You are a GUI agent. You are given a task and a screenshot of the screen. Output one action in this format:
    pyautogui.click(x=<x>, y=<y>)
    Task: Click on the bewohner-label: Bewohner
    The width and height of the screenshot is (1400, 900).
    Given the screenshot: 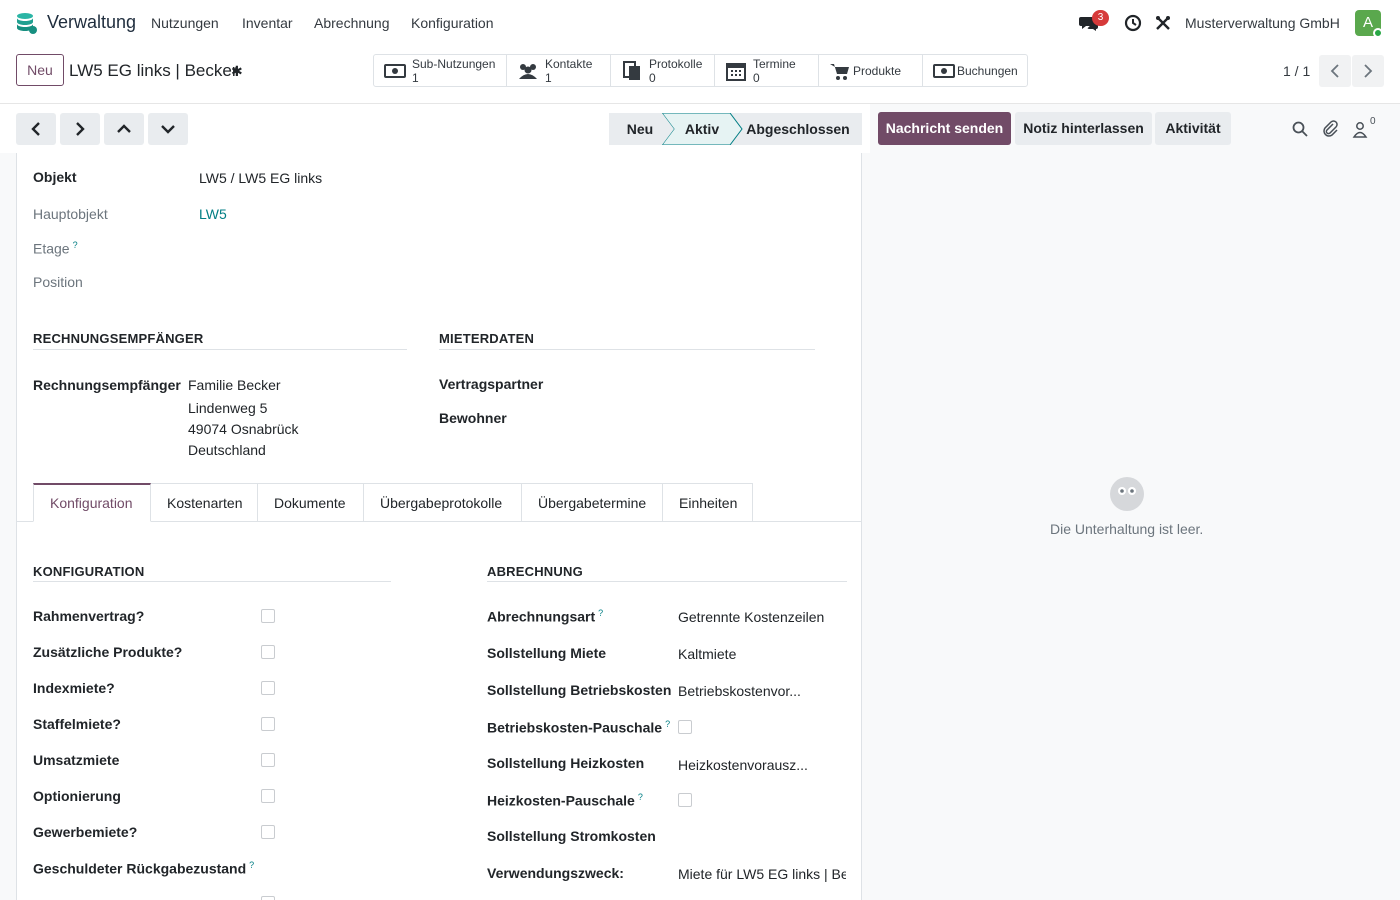 What is the action you would take?
    pyautogui.click(x=473, y=418)
    